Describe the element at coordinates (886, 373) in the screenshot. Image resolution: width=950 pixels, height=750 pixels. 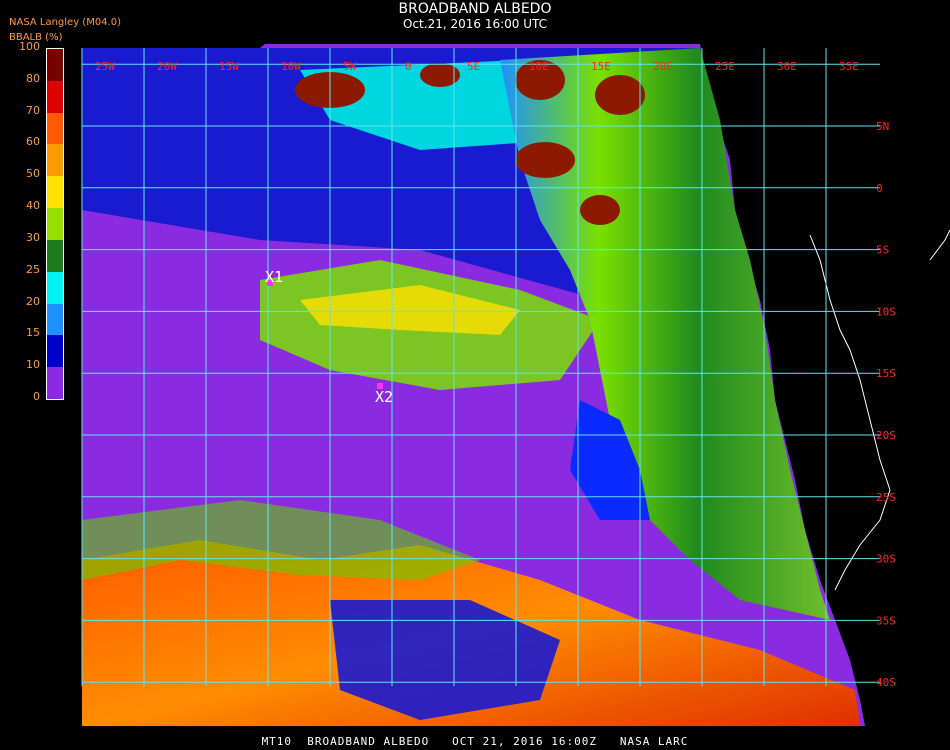
I see `latitude-label: 15S` at that location.